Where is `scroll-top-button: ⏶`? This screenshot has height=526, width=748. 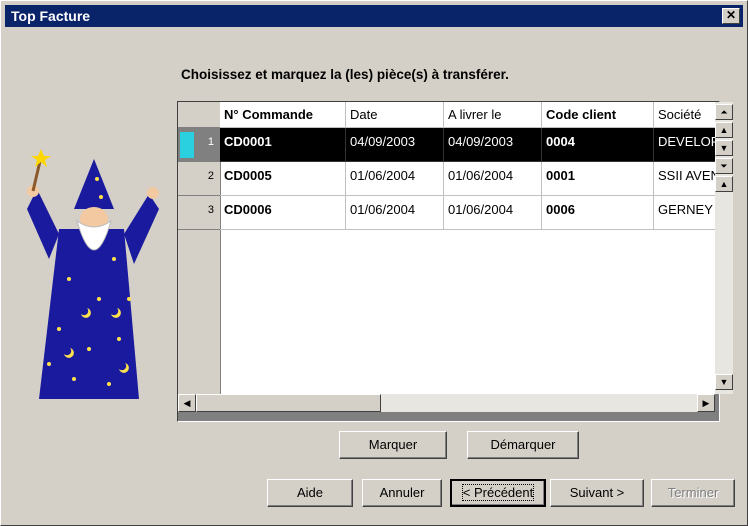
scroll-top-button: ⏶ is located at coordinates (724, 112).